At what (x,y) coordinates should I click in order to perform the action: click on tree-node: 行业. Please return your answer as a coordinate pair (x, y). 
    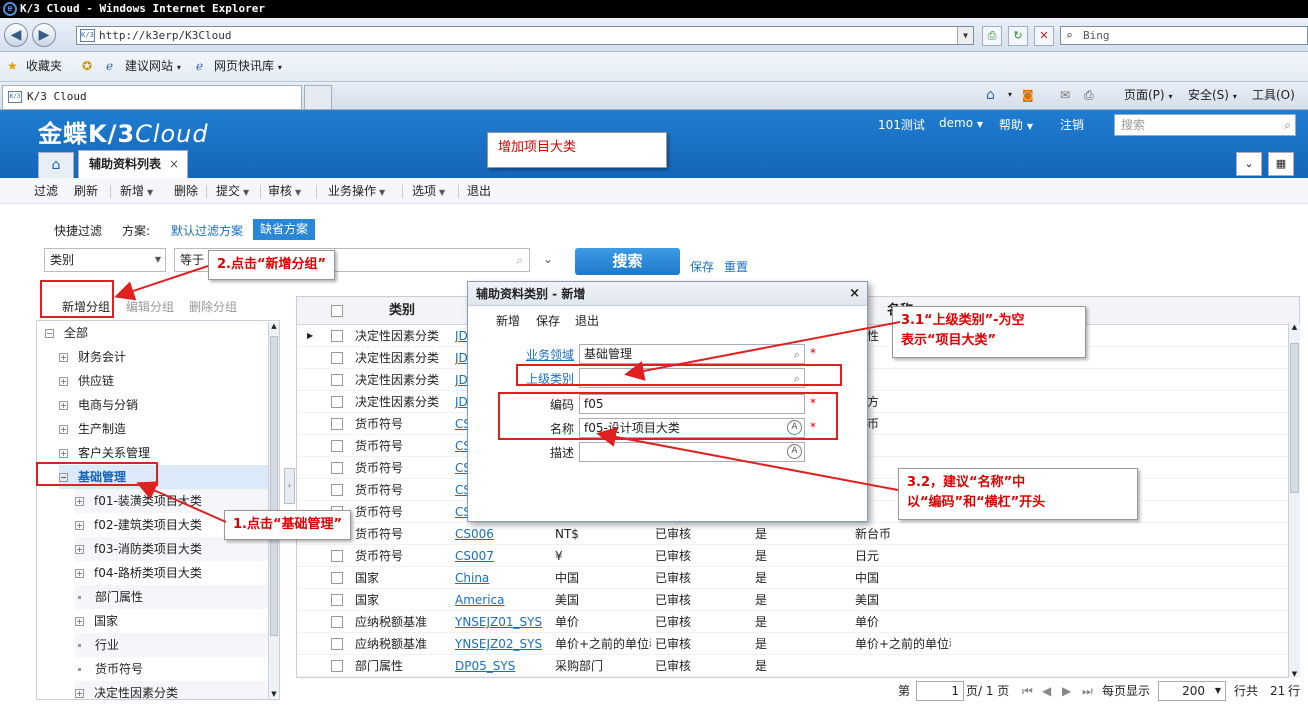
    Looking at the image, I should click on (176, 645).